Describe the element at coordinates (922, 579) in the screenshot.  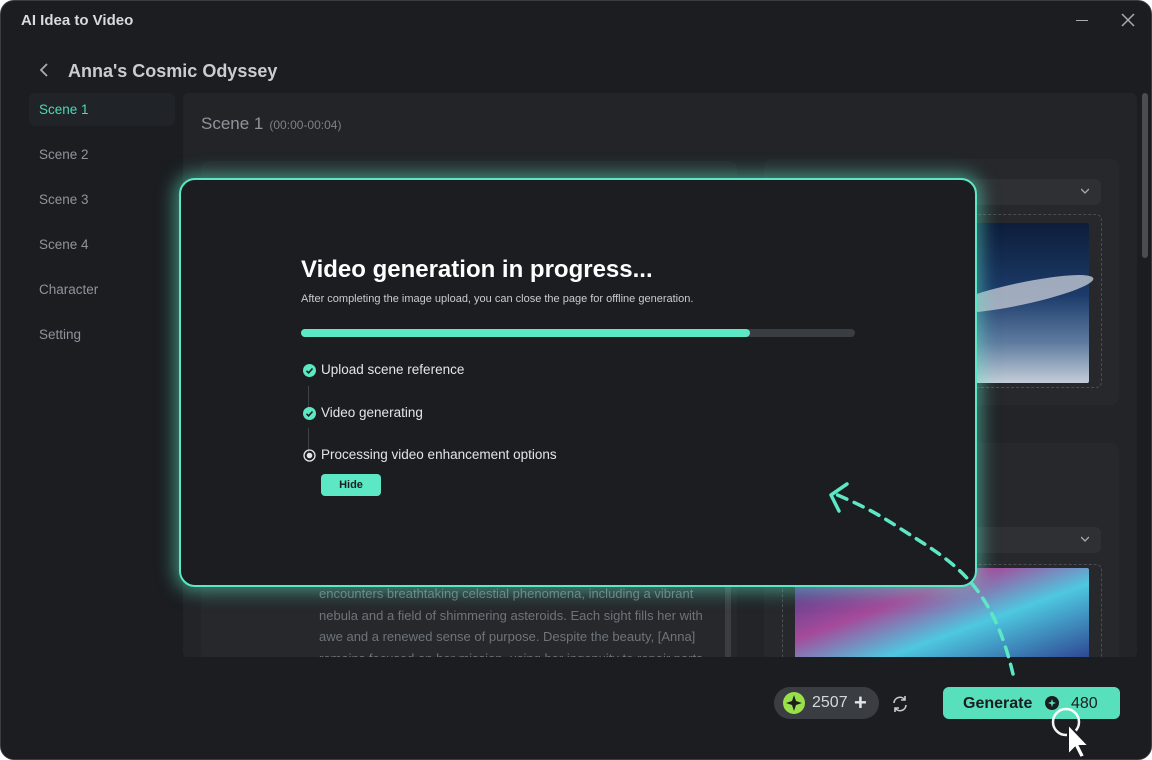
I see `dashed-arrow-icon` at that location.